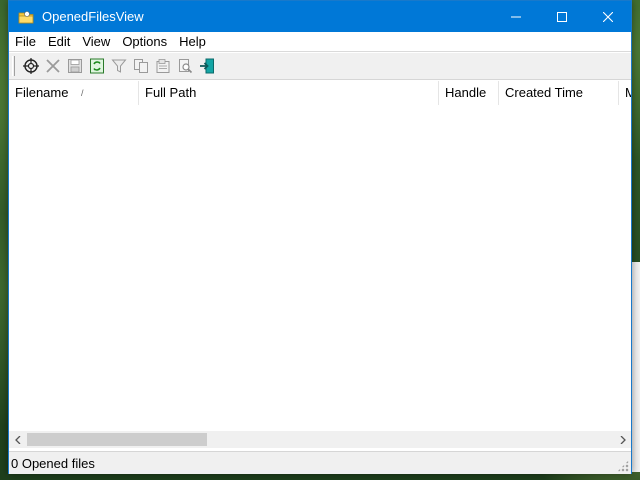 This screenshot has width=640, height=480. Describe the element at coordinates (466, 92) in the screenshot. I see `column-handle-label: Handle` at that location.